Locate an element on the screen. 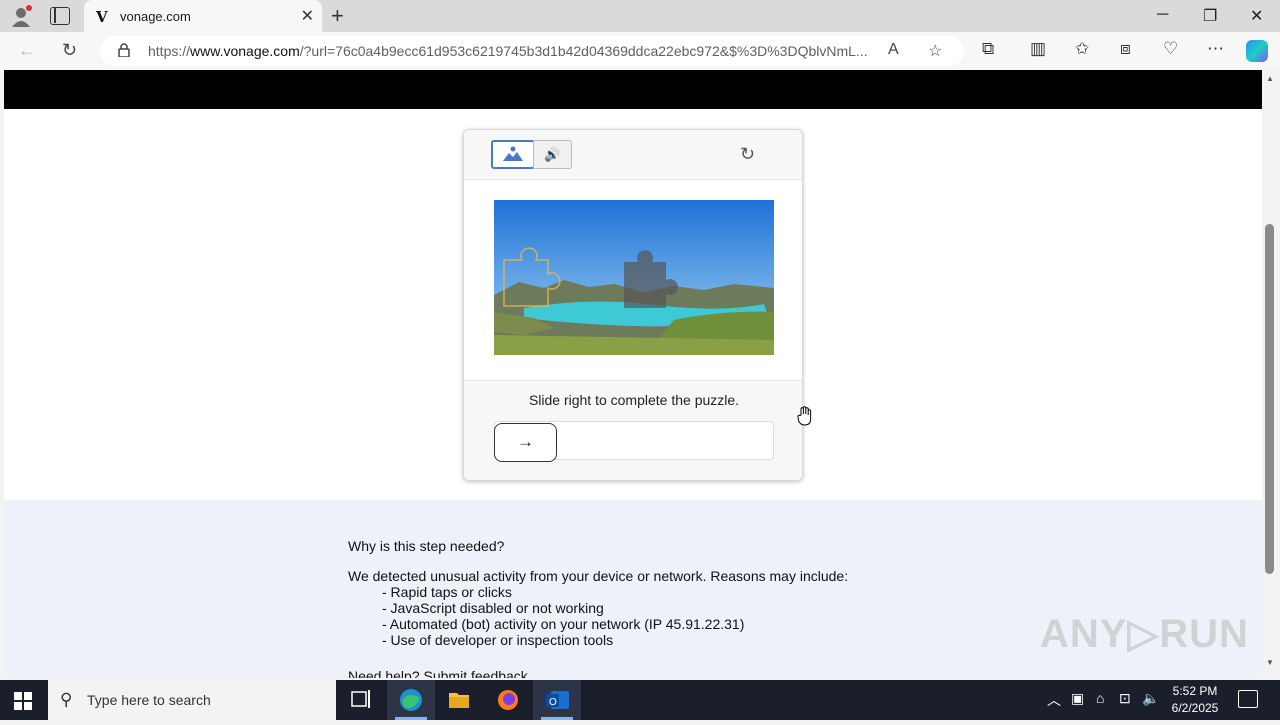  svg-text: O is located at coordinates (553, 702).